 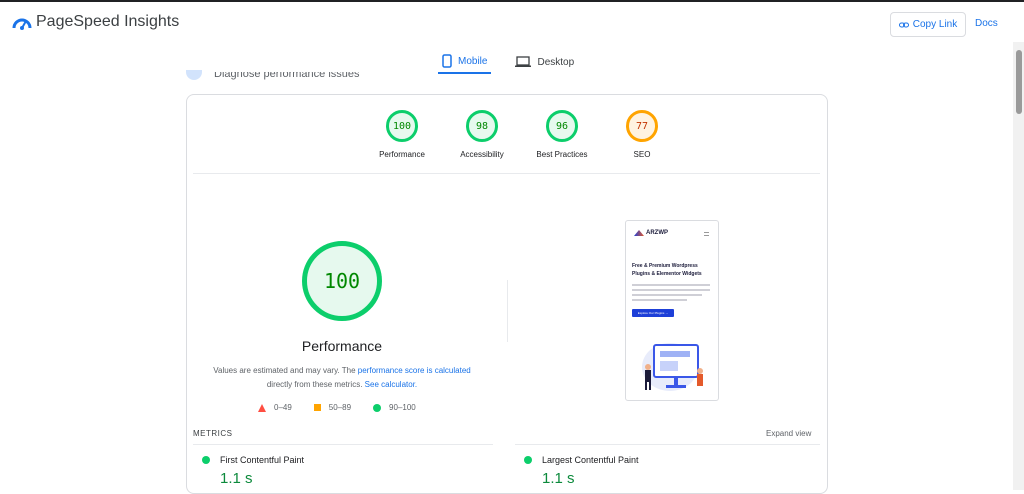 What do you see at coordinates (340, 407) in the screenshot?
I see `legend-average-label: 50–89` at bounding box center [340, 407].